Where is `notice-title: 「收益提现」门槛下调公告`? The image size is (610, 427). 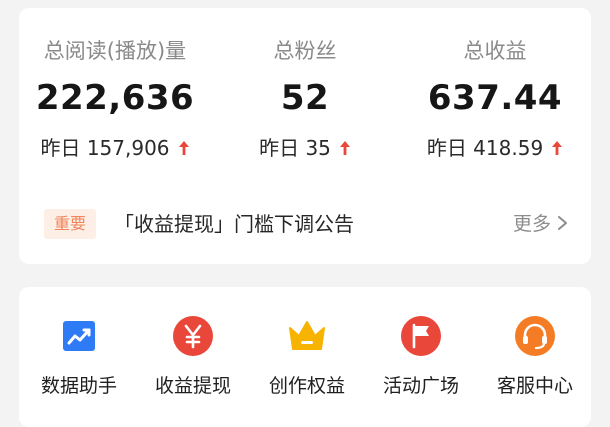 notice-title: 「收益提现」门槛下调公告 is located at coordinates (234, 224).